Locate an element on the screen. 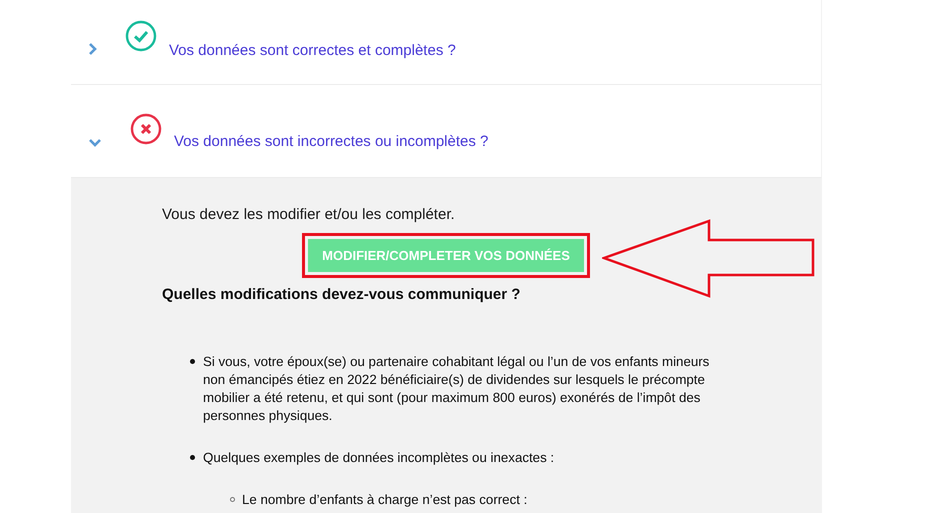 This screenshot has width=934, height=513. bullet-text: Quelques exemples de données incomplètes ou inexactes : is located at coordinates (379, 458).